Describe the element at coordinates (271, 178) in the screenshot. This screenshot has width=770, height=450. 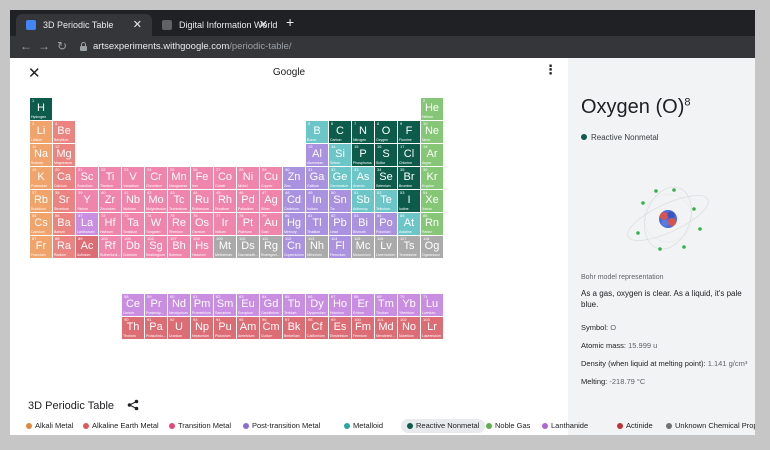
I see `element-tile-cu: 29 Cu Copper` at that location.